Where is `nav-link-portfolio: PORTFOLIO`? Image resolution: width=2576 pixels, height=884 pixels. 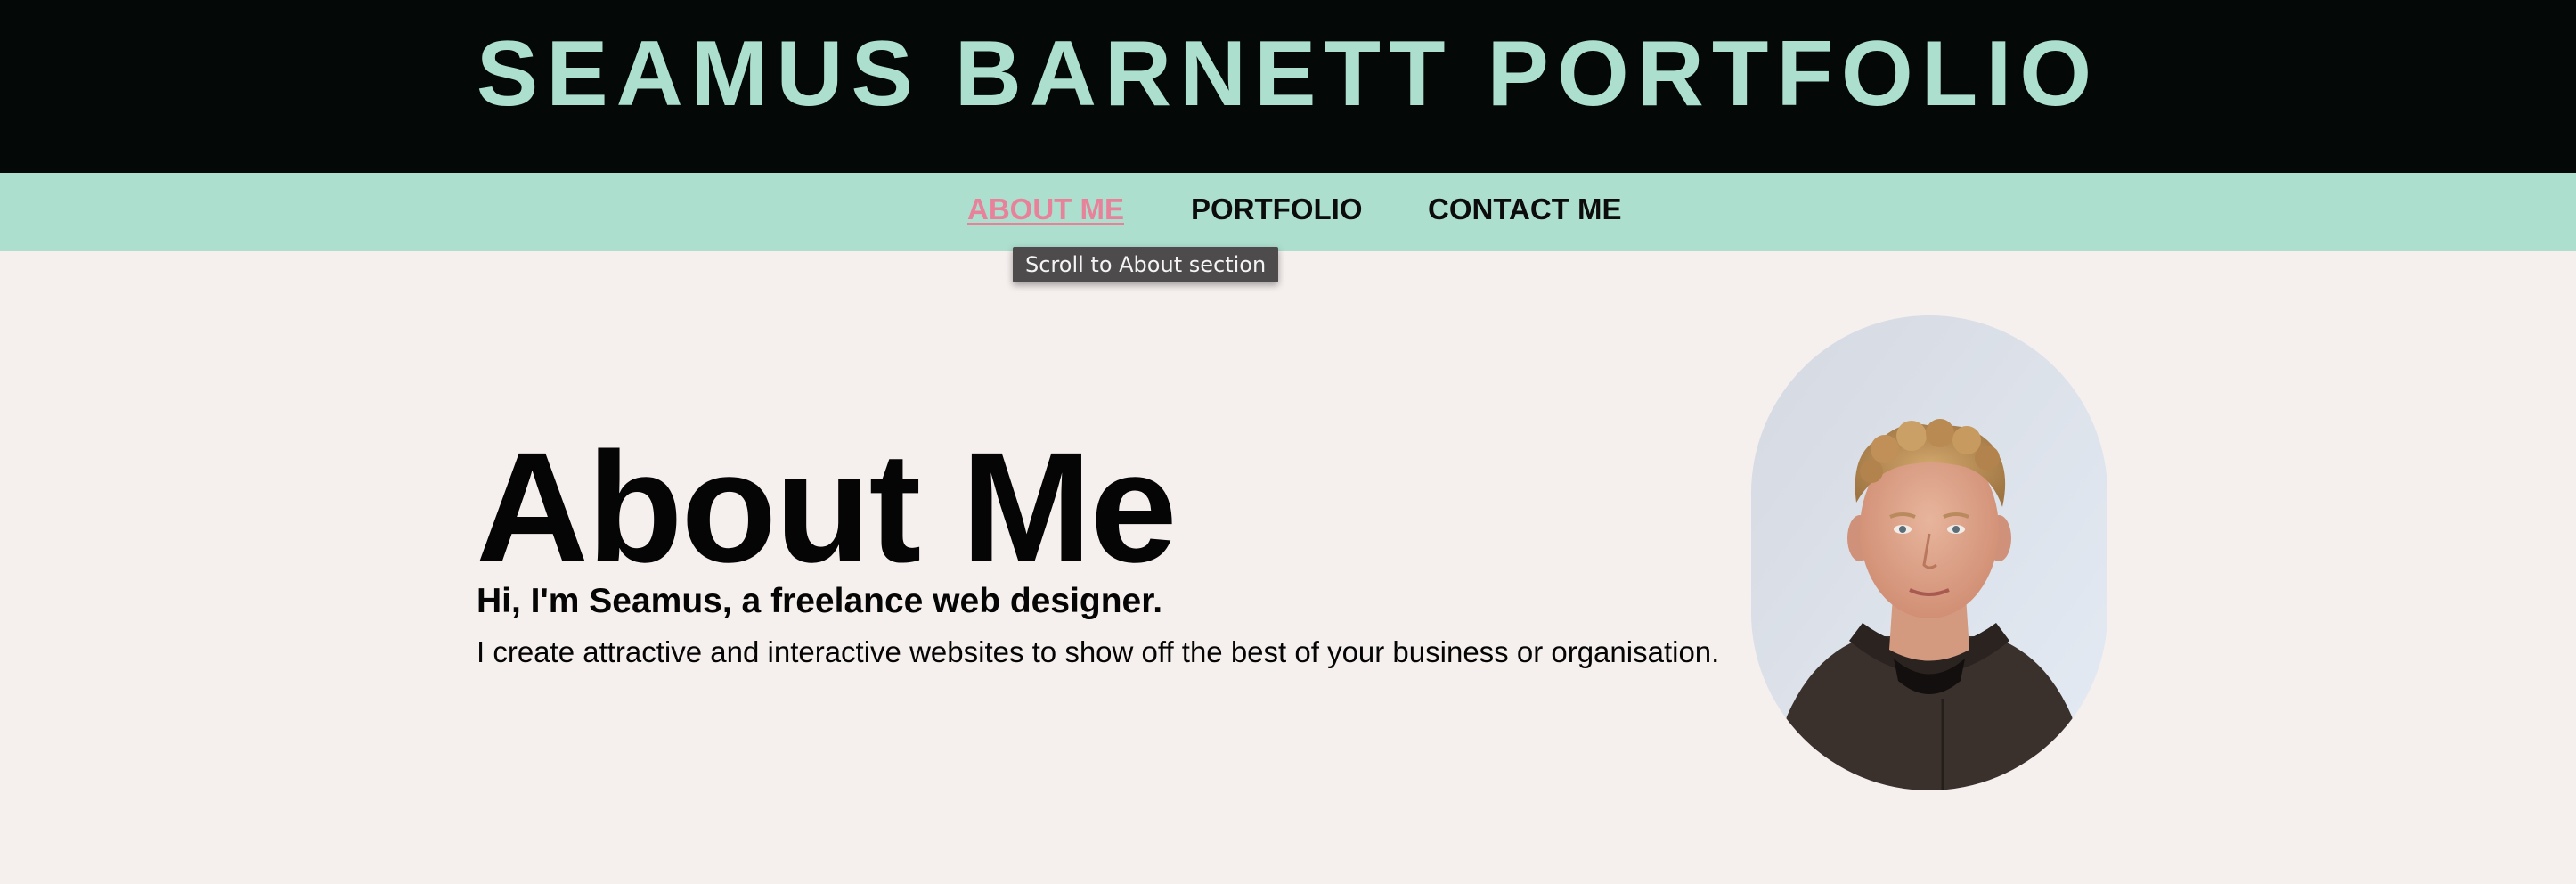 nav-link-portfolio: PORTFOLIO is located at coordinates (1277, 210).